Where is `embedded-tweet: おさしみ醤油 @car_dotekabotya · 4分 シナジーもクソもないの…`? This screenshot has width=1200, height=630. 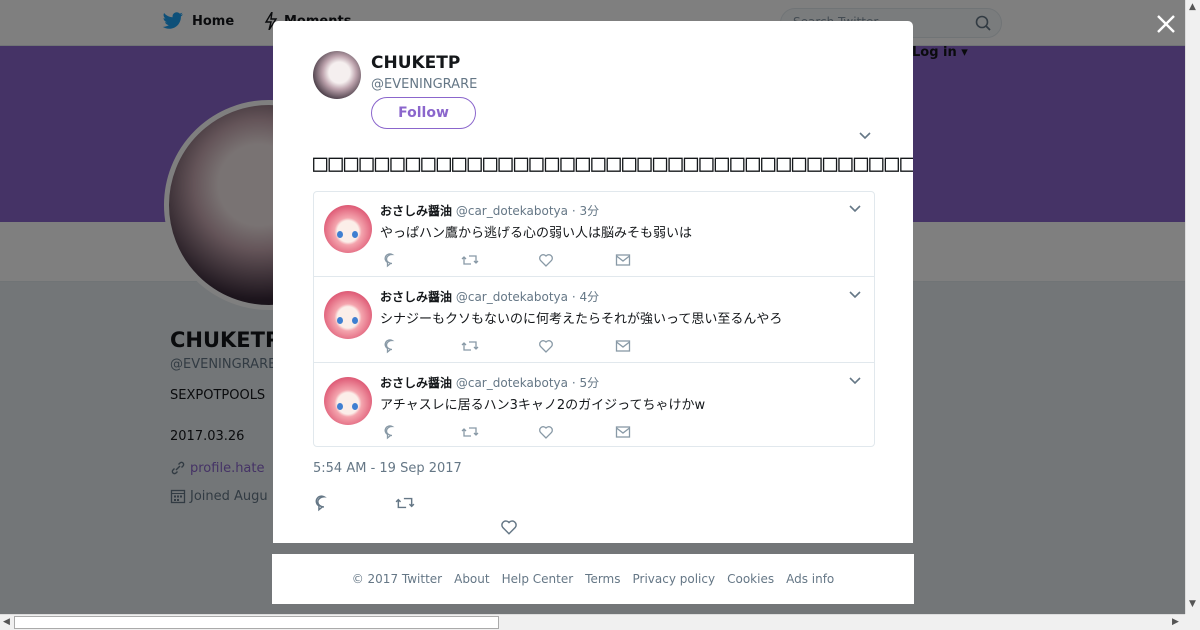 embedded-tweet: おさしみ醤油 @car_dotekabotya · 4分 シナジーもクソもないの… is located at coordinates (594, 320).